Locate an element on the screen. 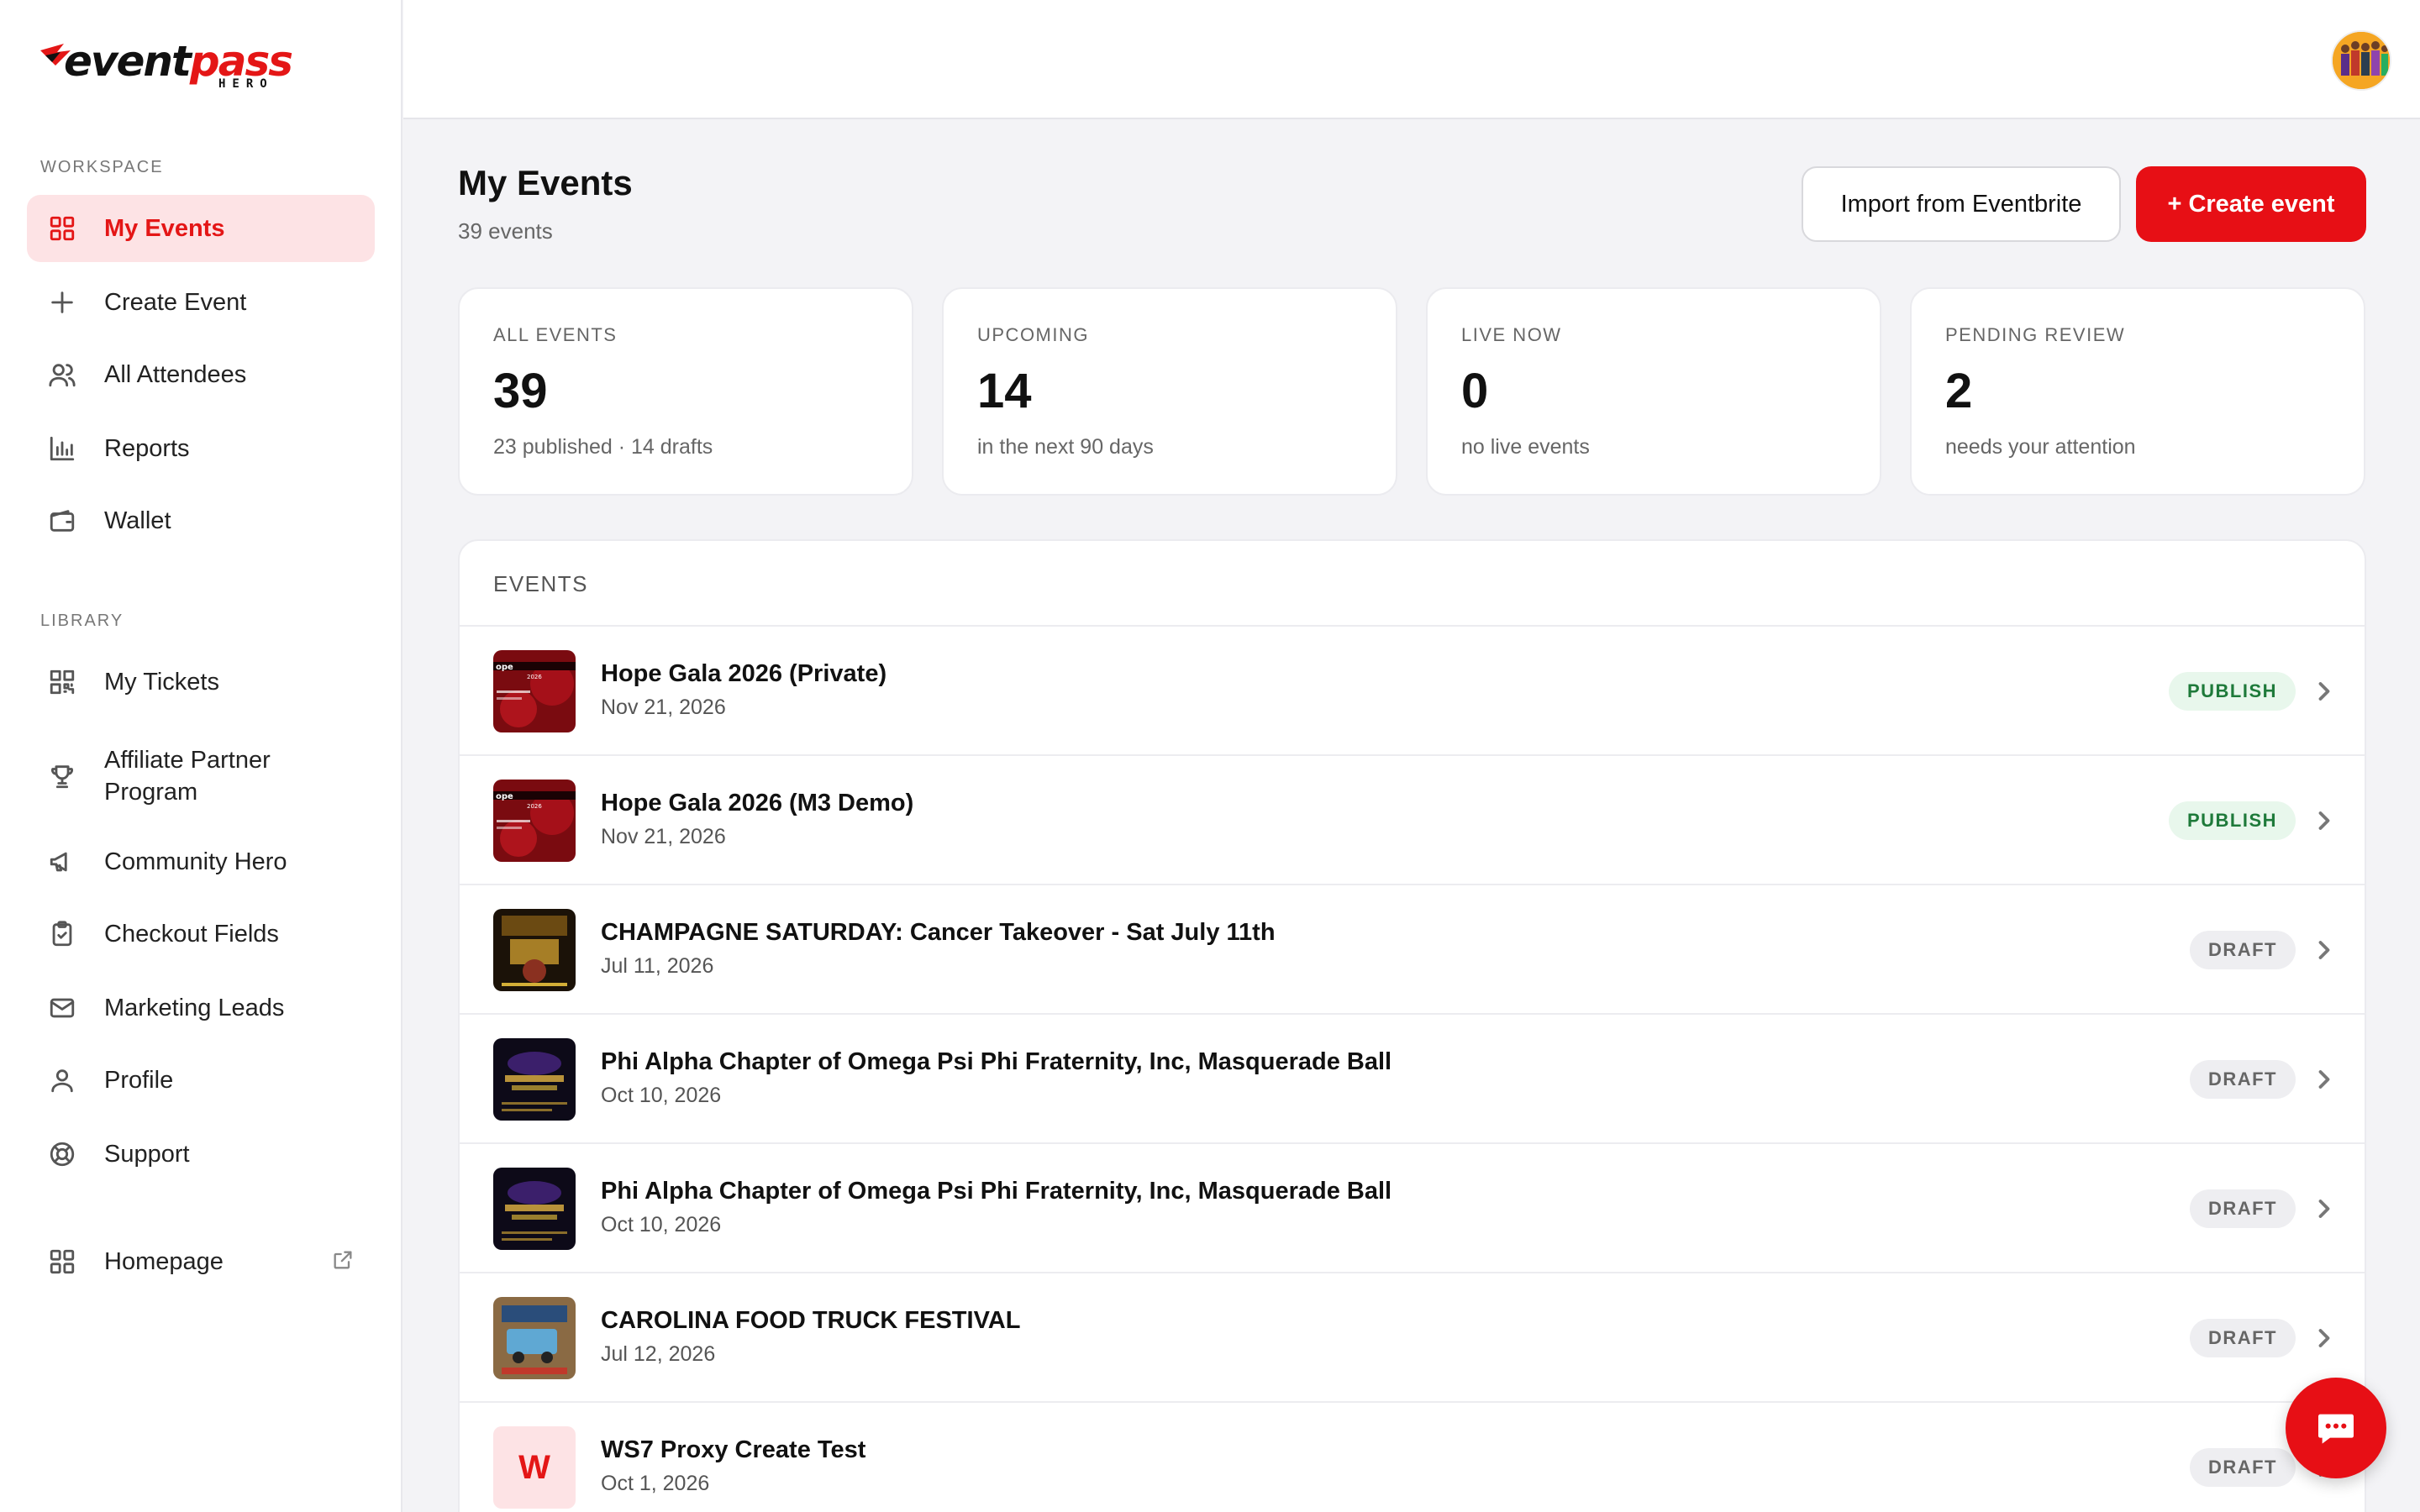  sidebar-item-homepage: Homepage is located at coordinates (201, 1261).